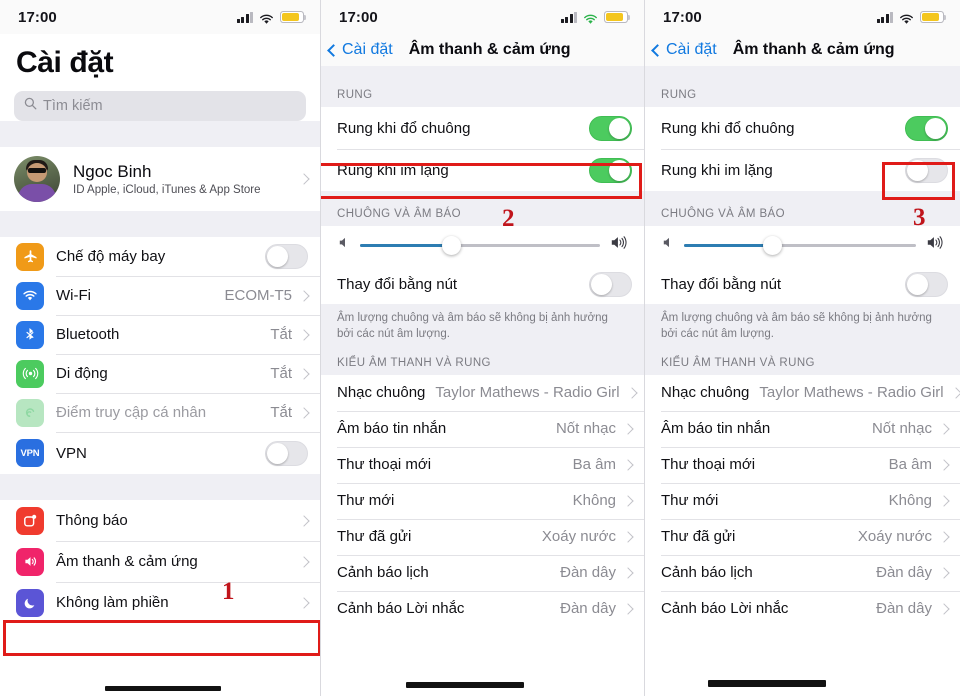 This screenshot has height=696, width=960. I want to click on ringer-group-panel3: Thay đổi bằng nút, so click(802, 265).